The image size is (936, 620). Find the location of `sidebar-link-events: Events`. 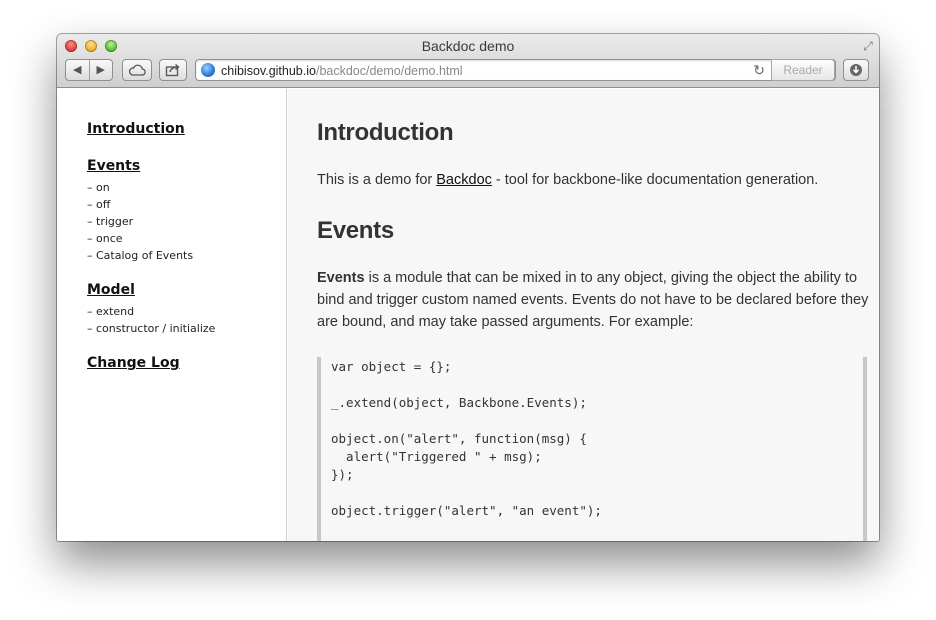

sidebar-link-events: Events is located at coordinates (140, 166).